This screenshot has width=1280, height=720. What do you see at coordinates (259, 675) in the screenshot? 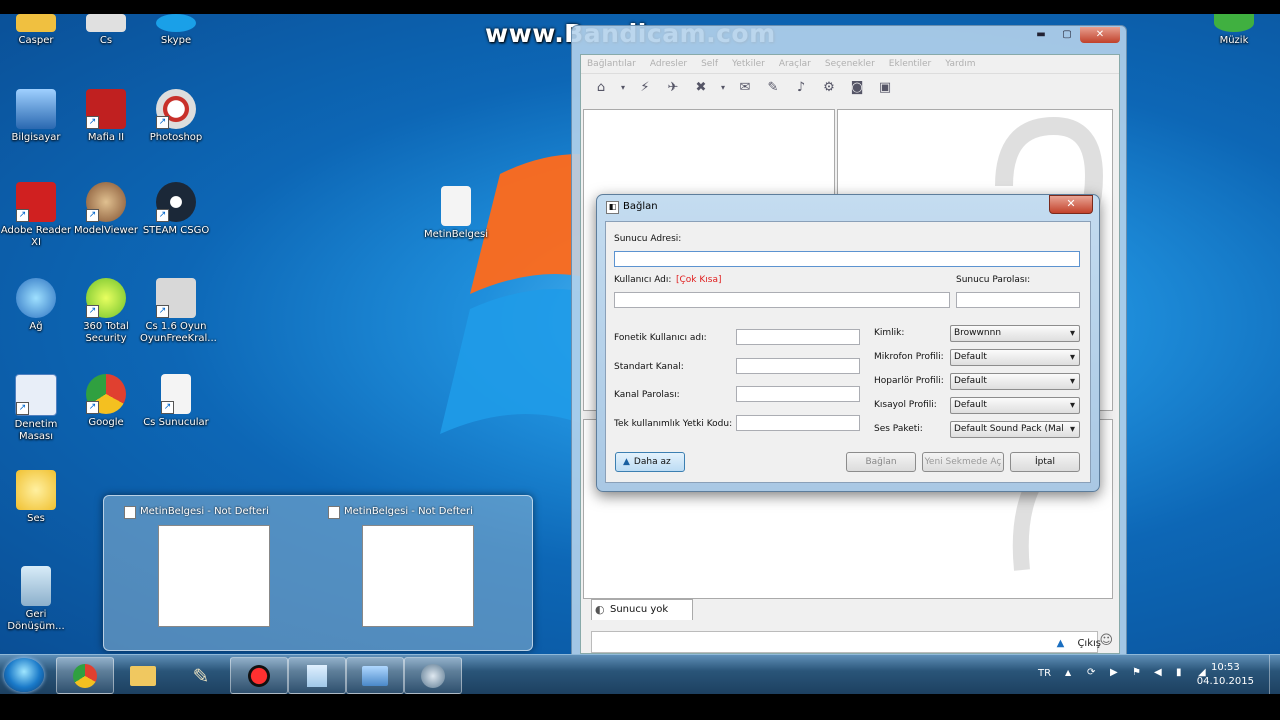
I see `taskbar-bandicam` at bounding box center [259, 675].